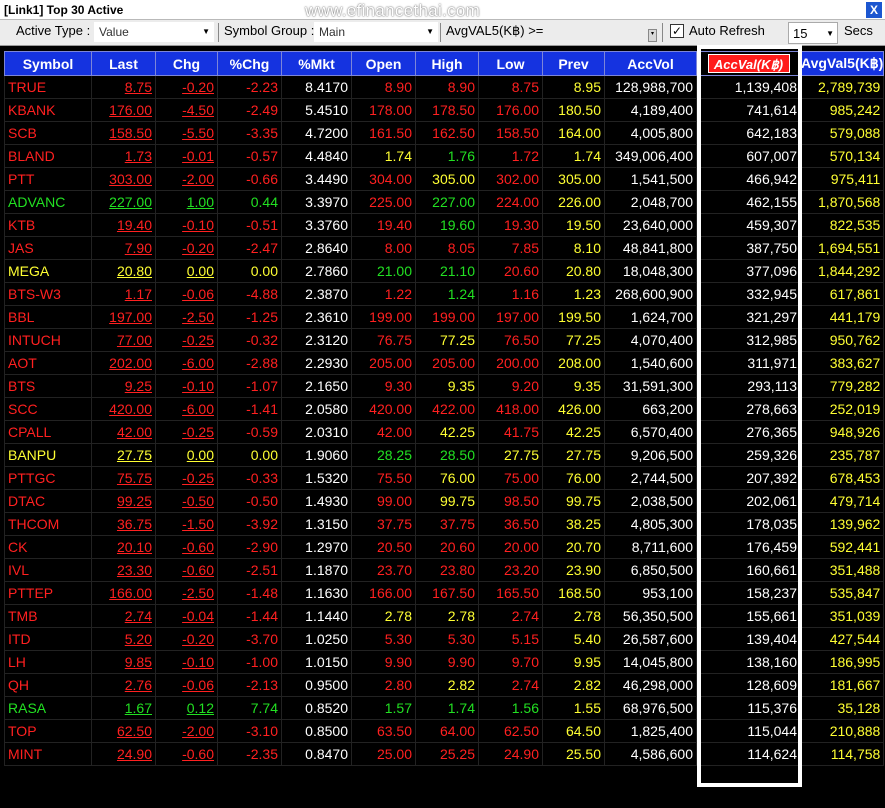  I want to click on col-open: Open, so click(383, 63).